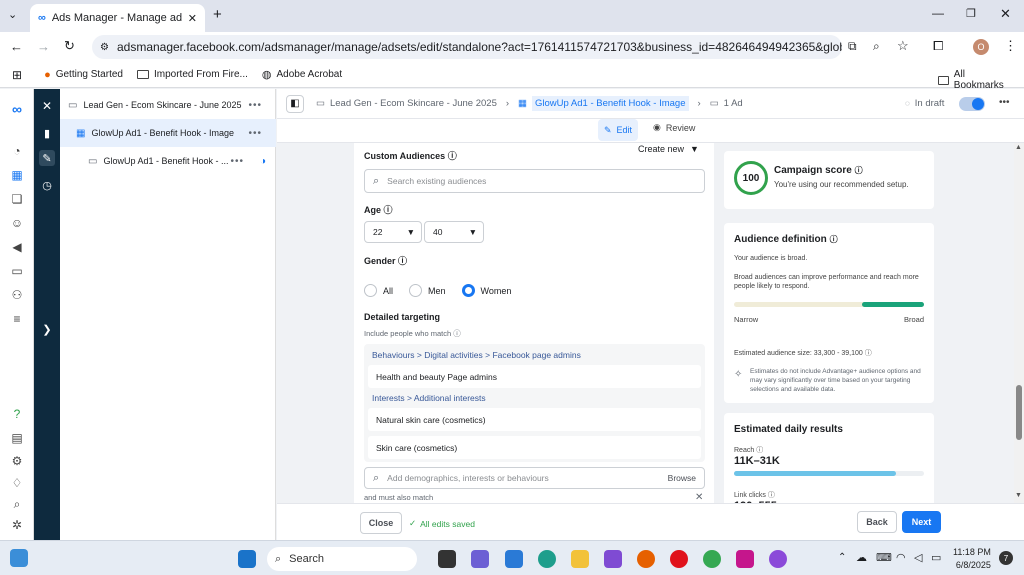 The width and height of the screenshot is (1024, 575). What do you see at coordinates (921, 522) in the screenshot?
I see `next-button: Next` at bounding box center [921, 522].